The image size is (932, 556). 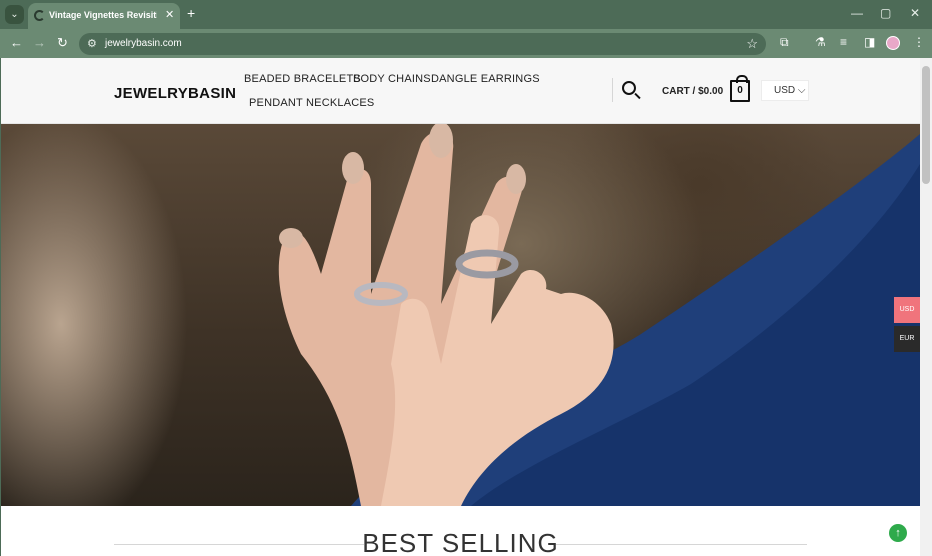 I want to click on nav-pendant-necklaces: PENDANT NECKLACES, so click(x=311, y=103).